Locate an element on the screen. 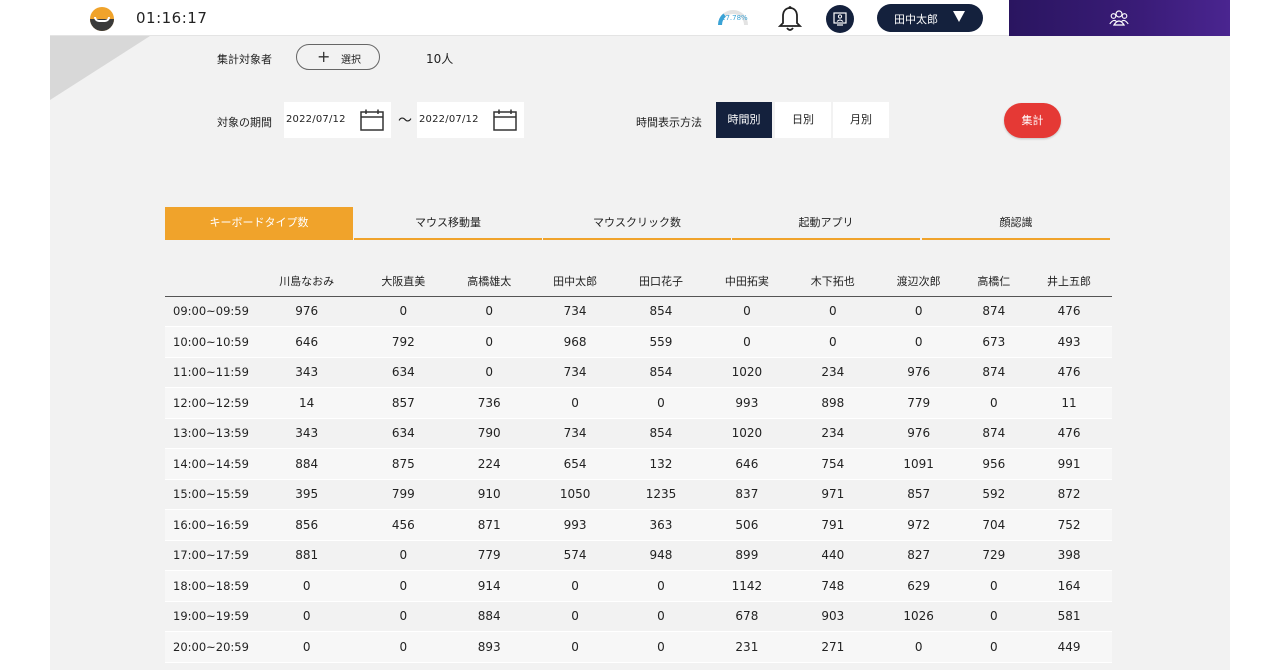 This screenshot has width=1280, height=670. value-cell: 881 is located at coordinates (307, 555).